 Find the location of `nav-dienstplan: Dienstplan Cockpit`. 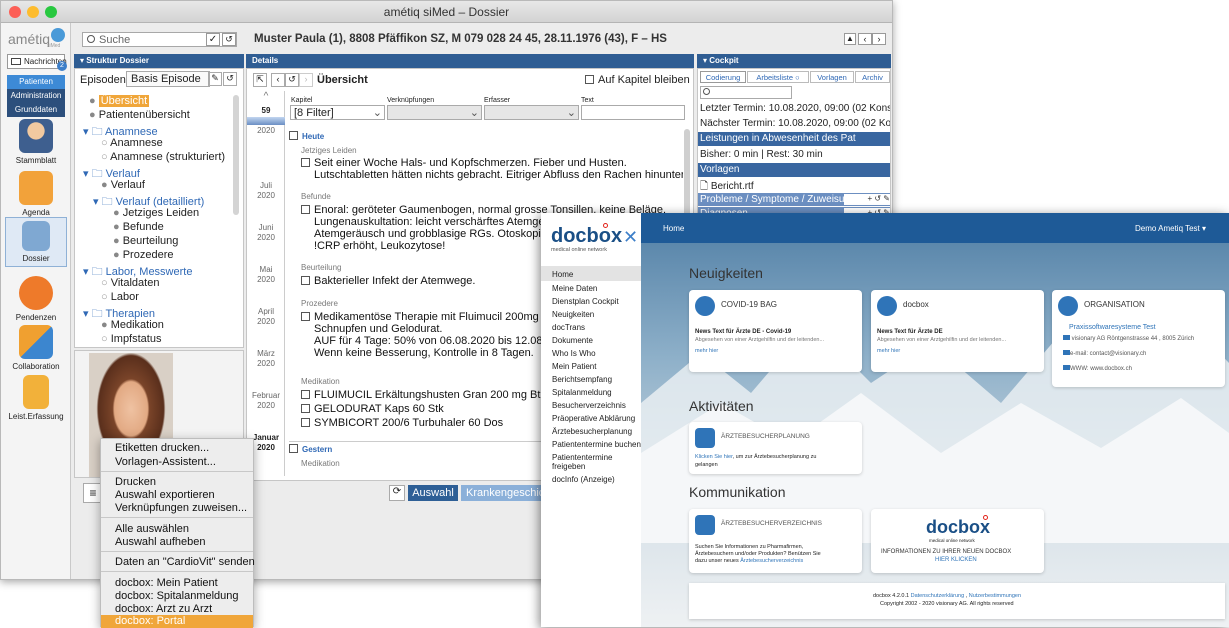

nav-dienstplan: Dienstplan Cockpit is located at coordinates (585, 301).